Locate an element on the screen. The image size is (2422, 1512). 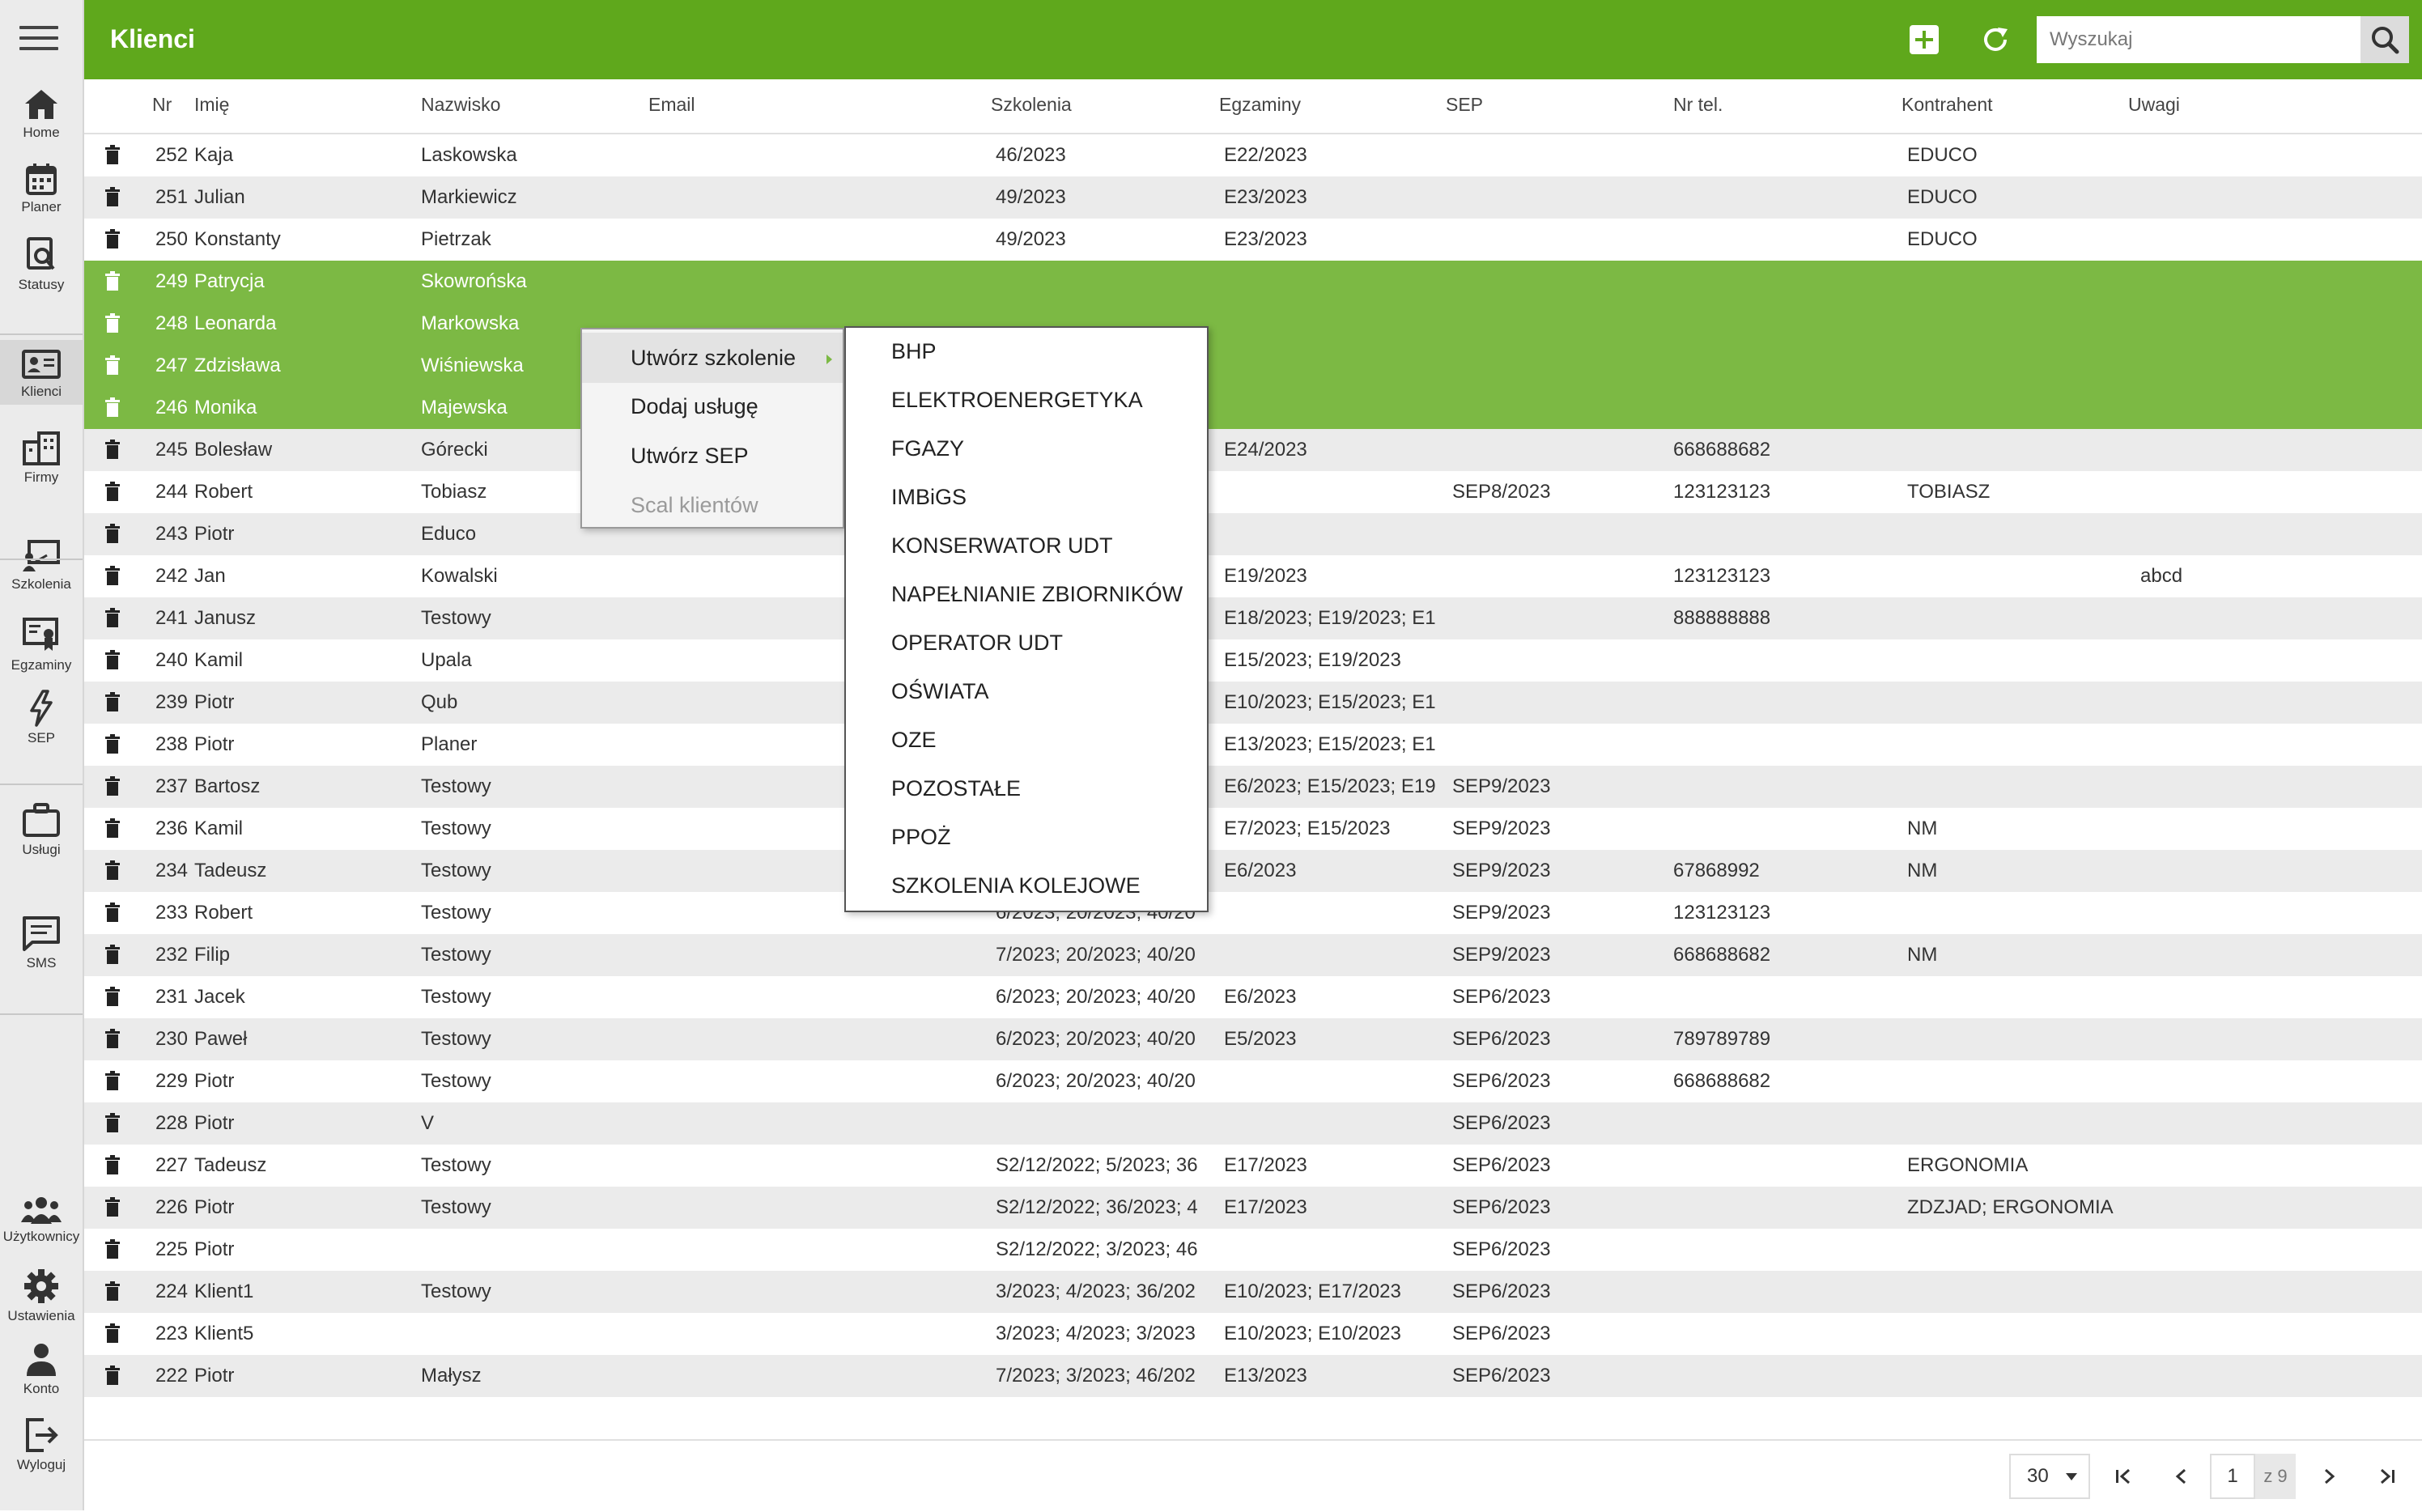
table-row: 251 Julian Markiewicz 49/2023 E23/2023 EDUCO is located at coordinates (1253, 197).